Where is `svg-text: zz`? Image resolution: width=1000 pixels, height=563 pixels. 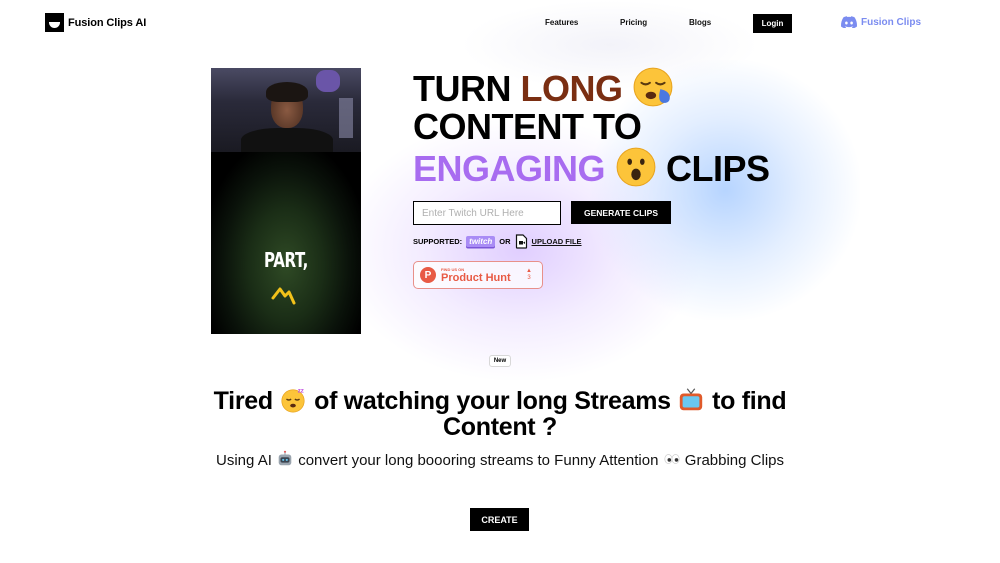
svg-text: zz is located at coordinates (301, 391).